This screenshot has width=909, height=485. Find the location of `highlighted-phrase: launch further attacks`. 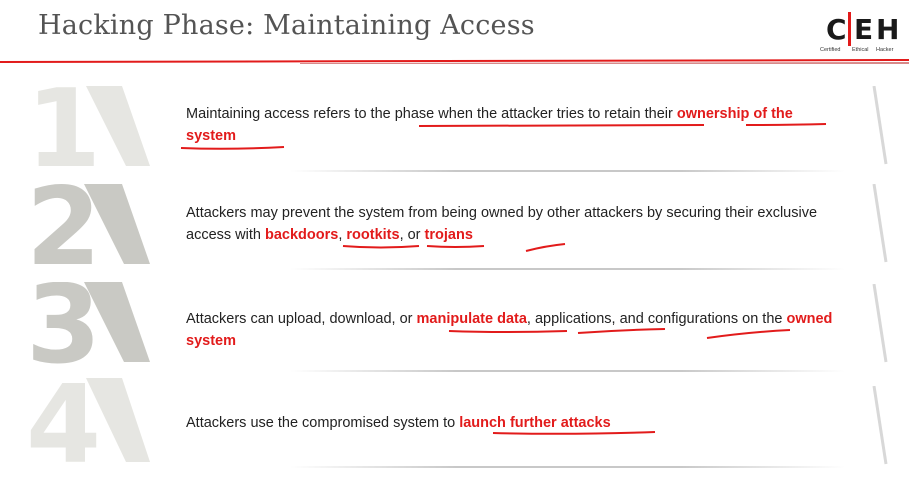

highlighted-phrase: launch further attacks is located at coordinates (535, 423).